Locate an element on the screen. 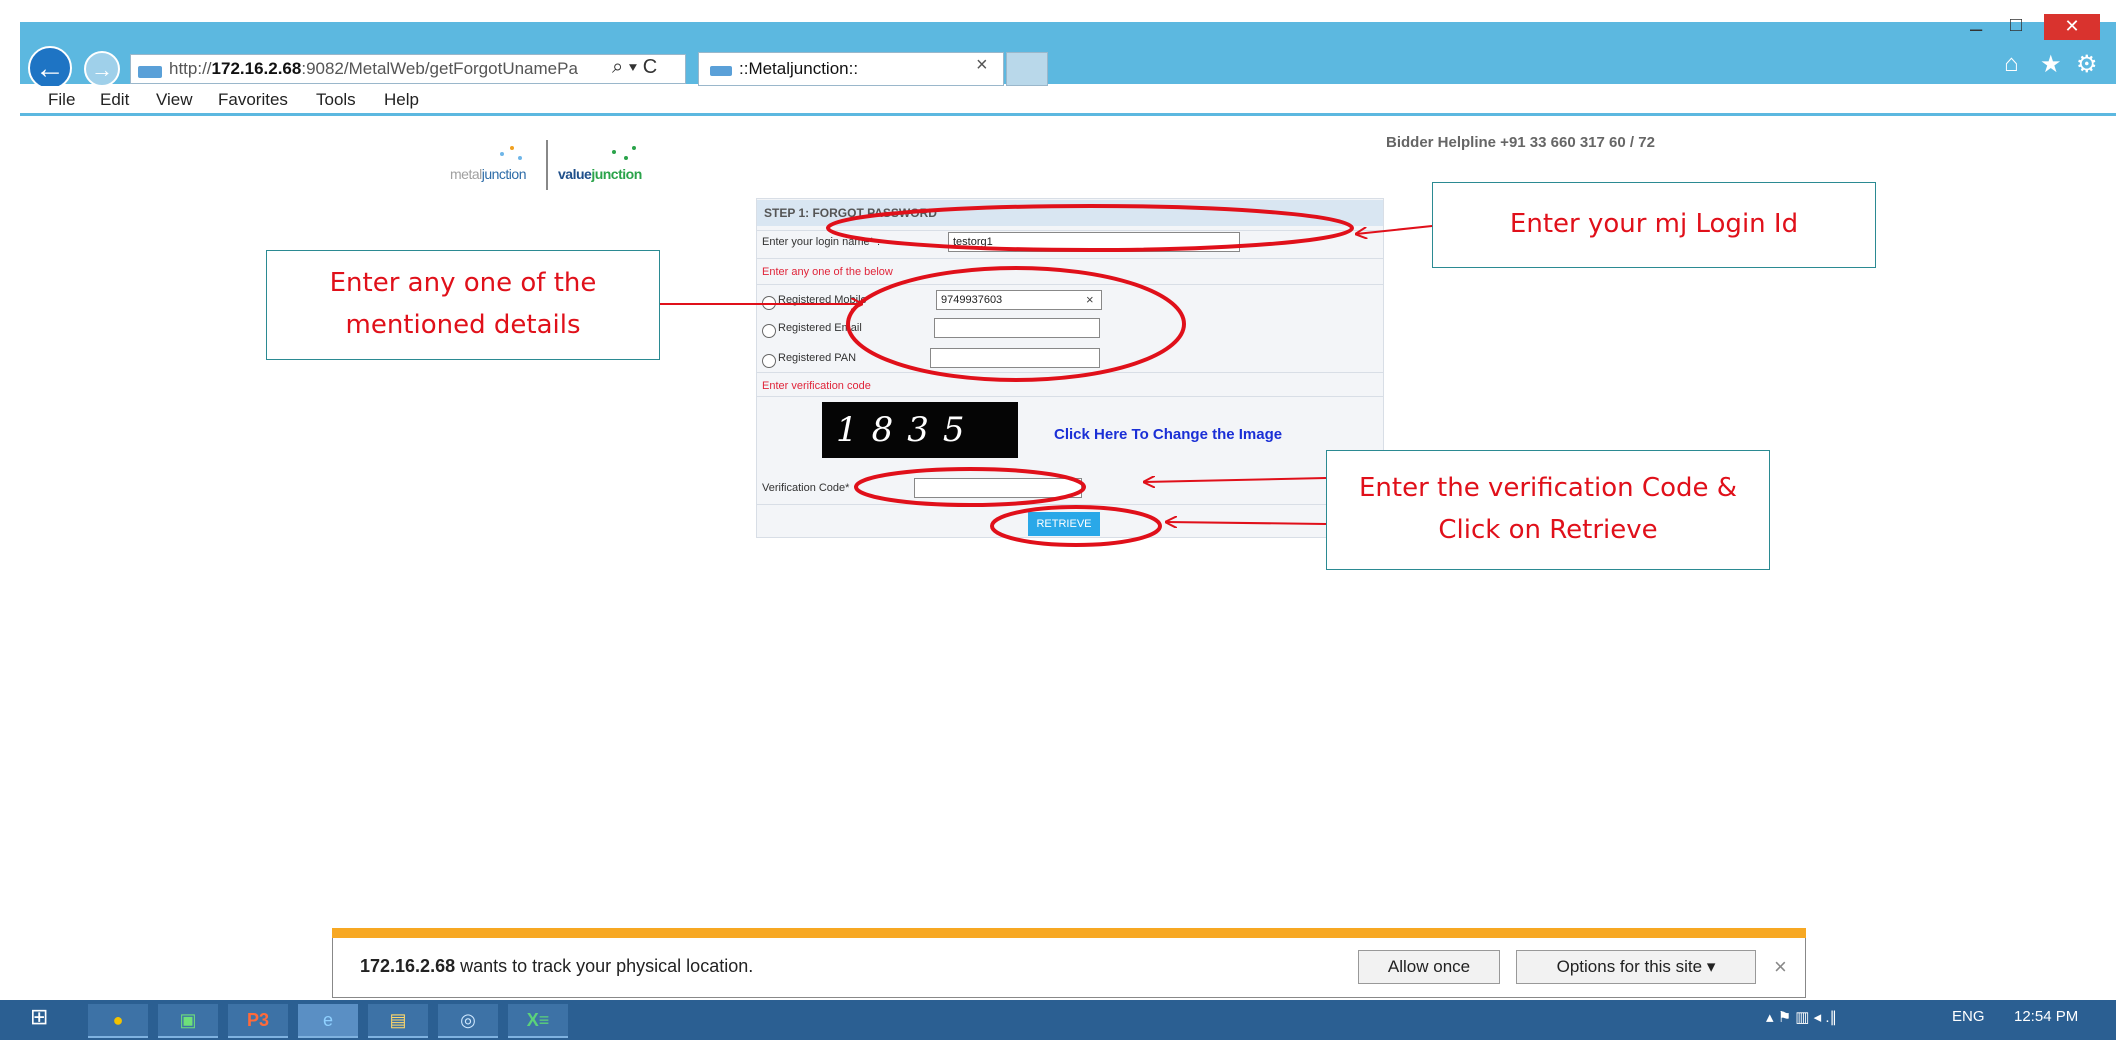  change-image-link: Click Here To Change the Image is located at coordinates (1168, 434).